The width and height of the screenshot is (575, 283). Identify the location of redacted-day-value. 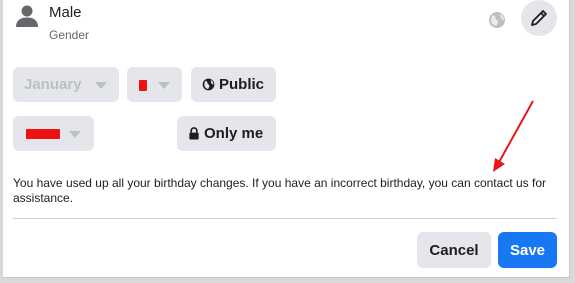
(143, 85).